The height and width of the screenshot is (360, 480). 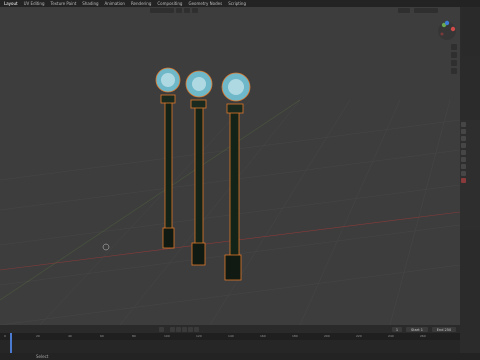 What do you see at coordinates (172, 329) in the screenshot?
I see `prev-keyframe-icon` at bounding box center [172, 329].